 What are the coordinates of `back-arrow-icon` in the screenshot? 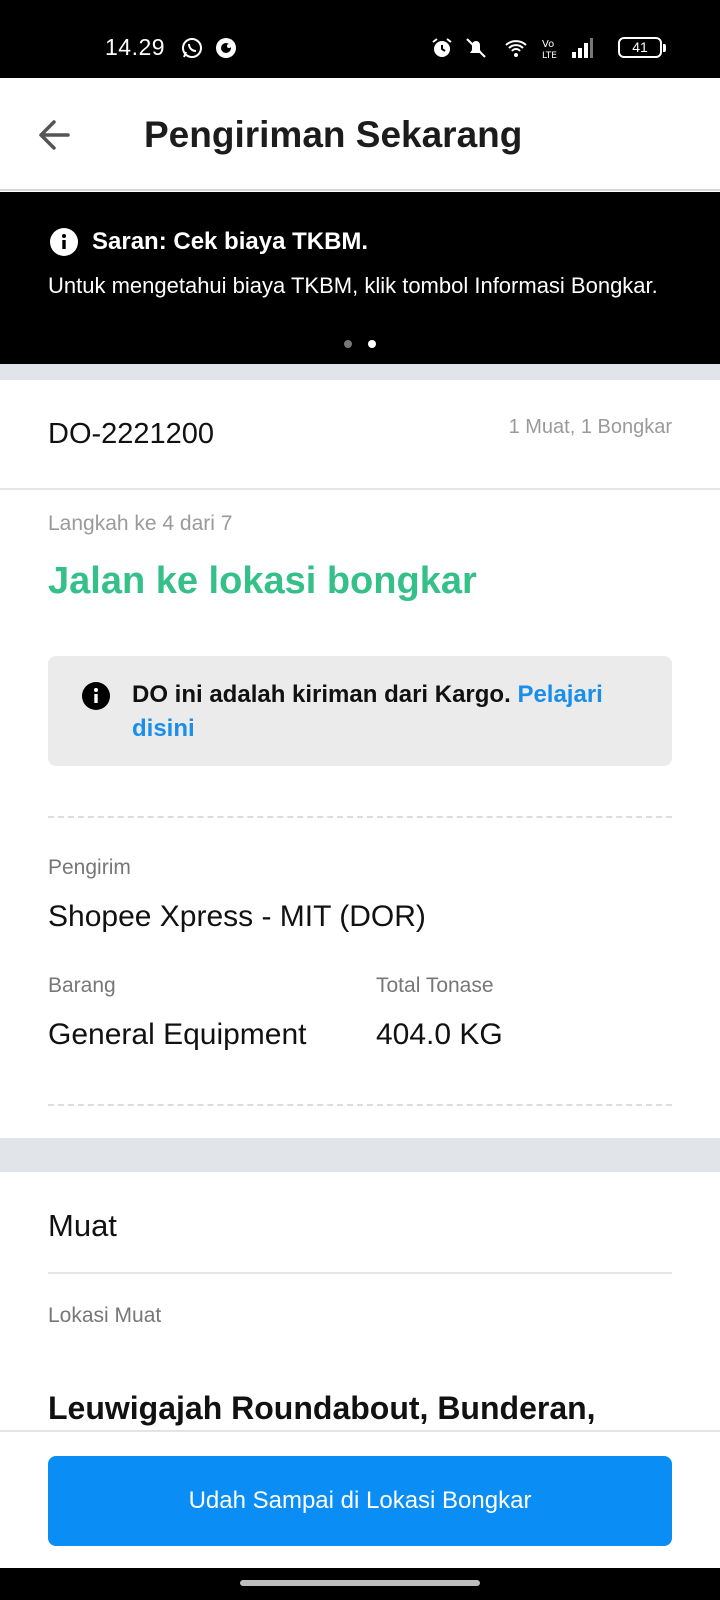 It's located at (55, 135).